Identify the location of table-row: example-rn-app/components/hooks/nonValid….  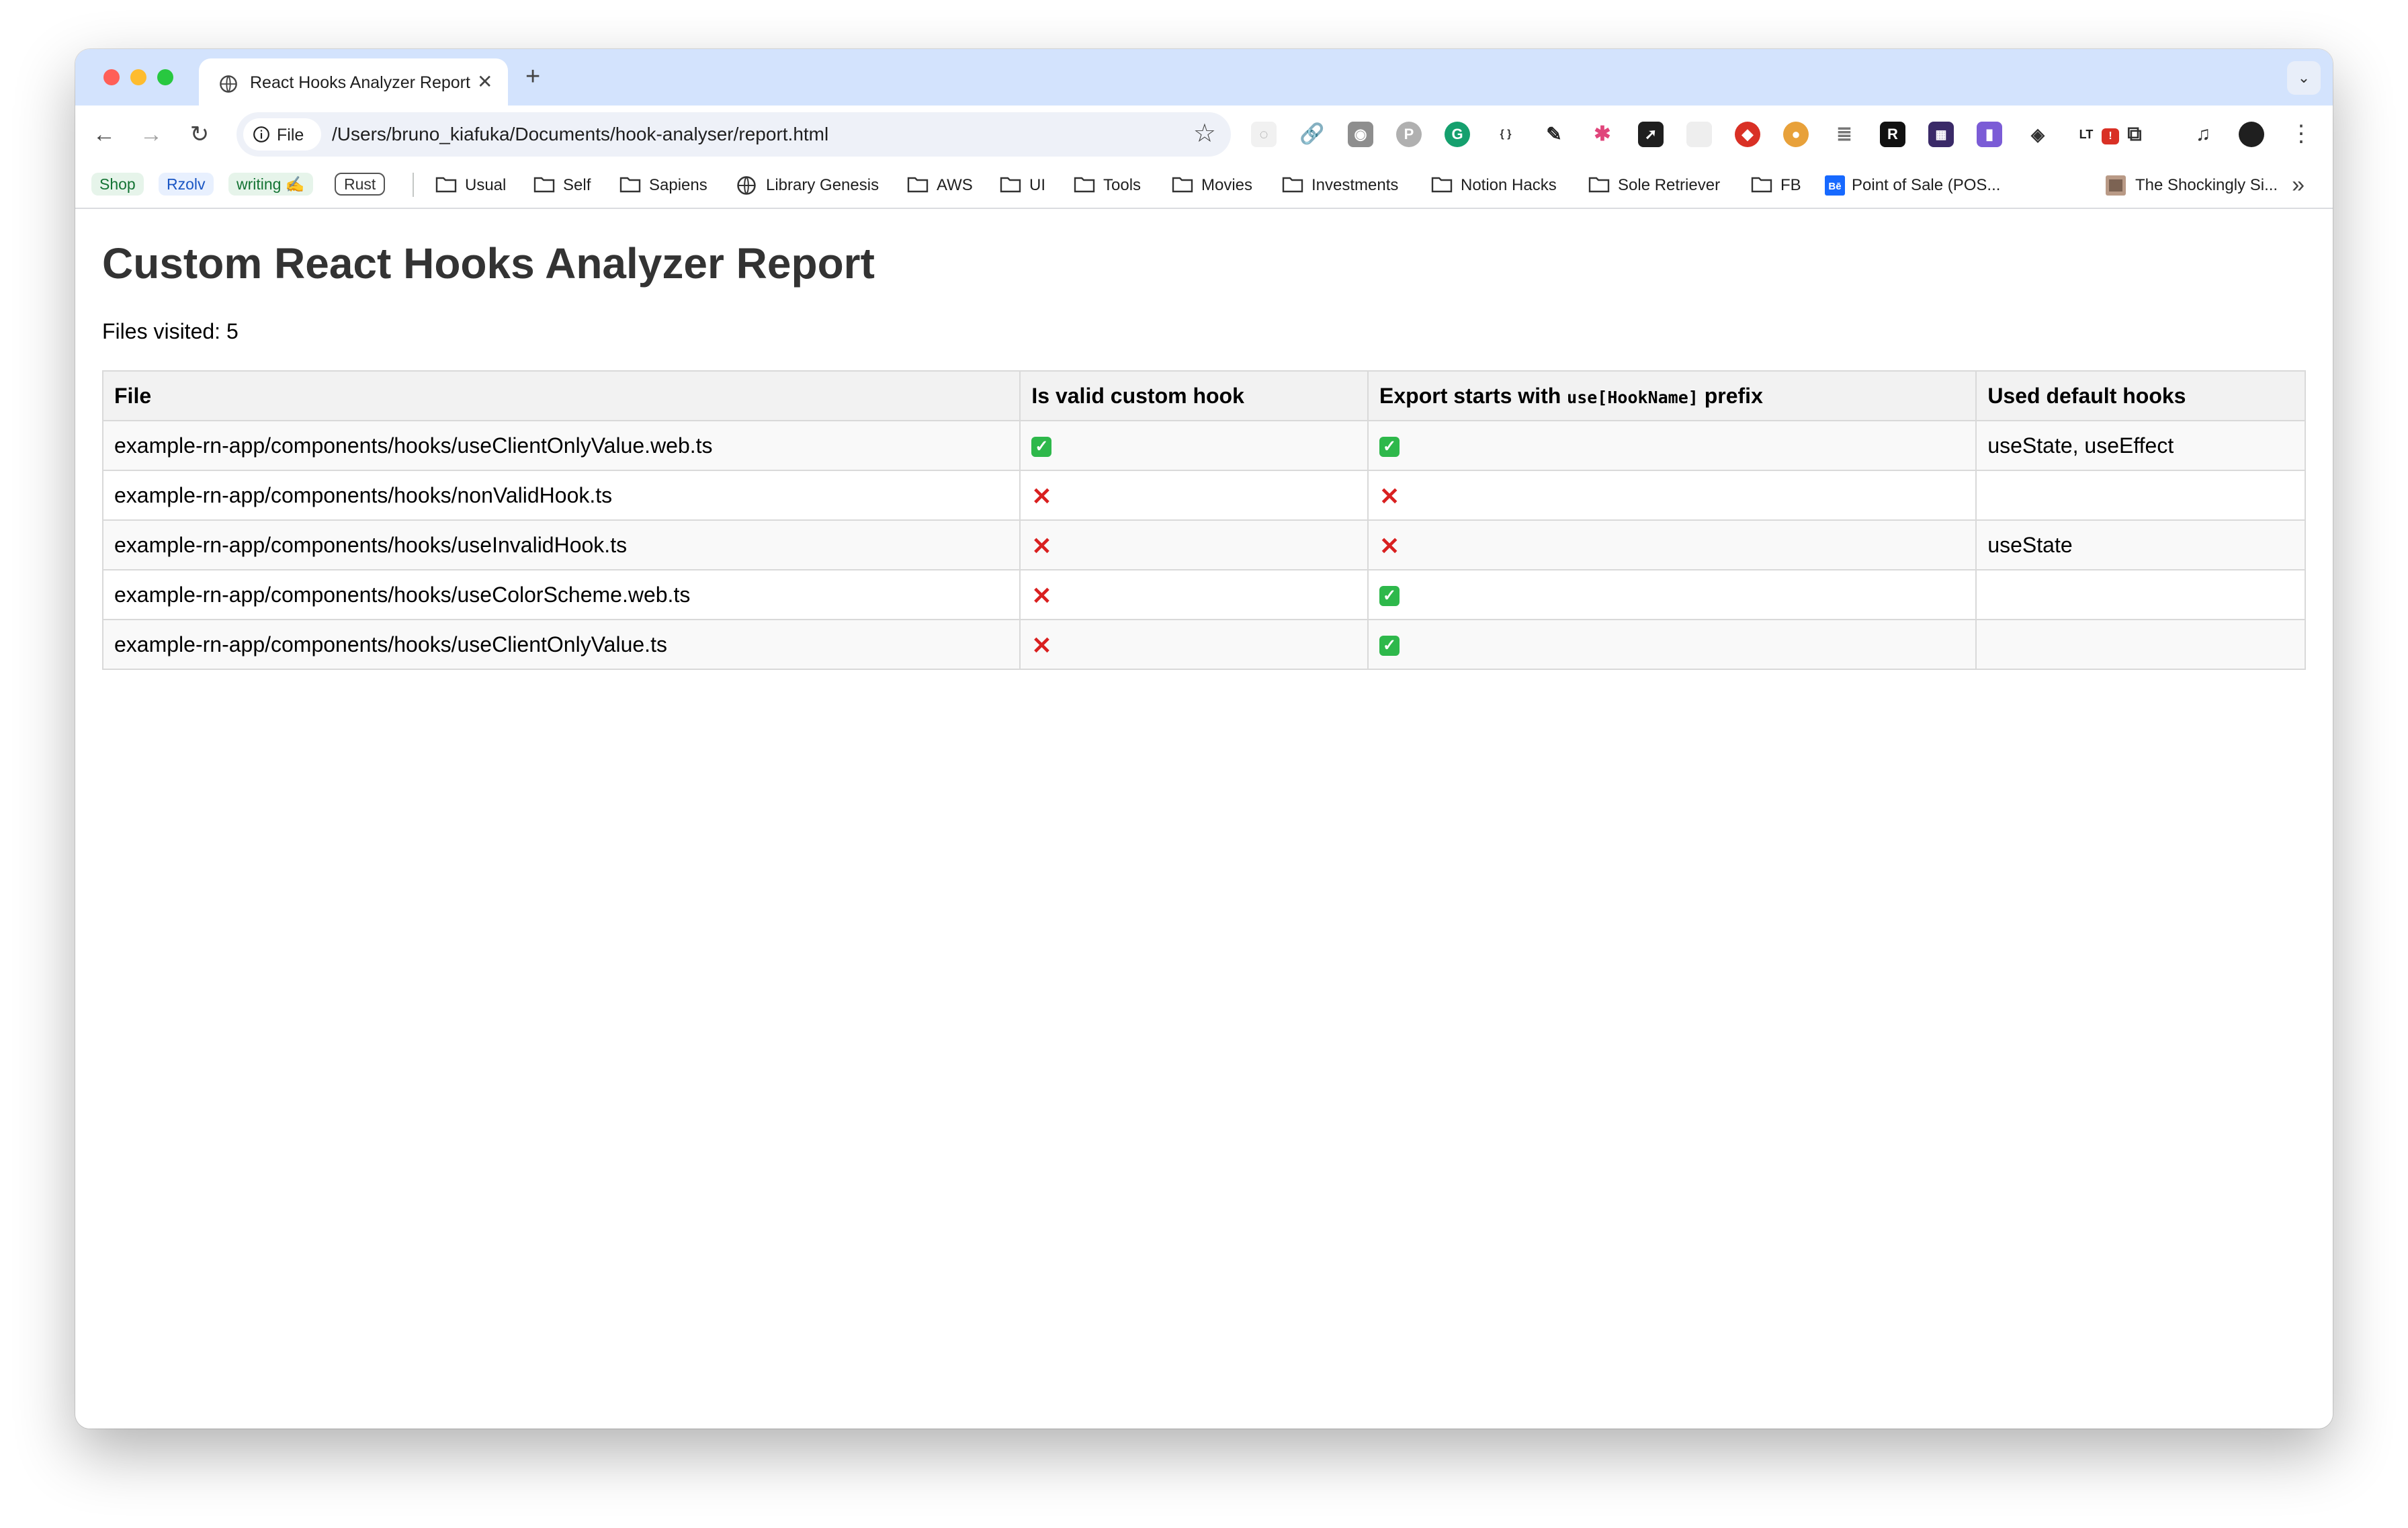
(1203, 496).